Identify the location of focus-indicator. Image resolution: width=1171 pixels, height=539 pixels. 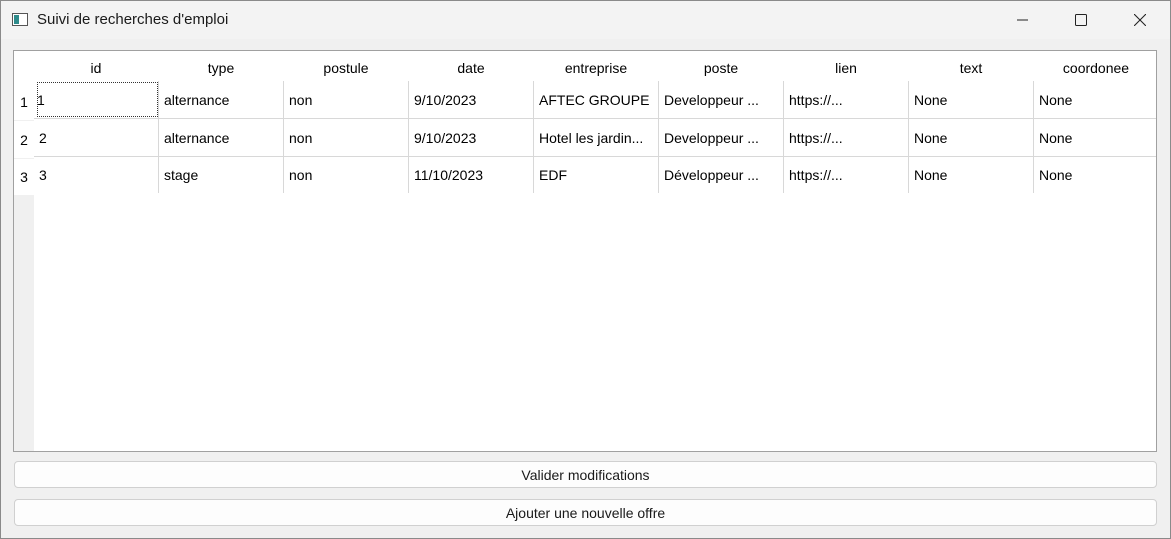
(97, 99).